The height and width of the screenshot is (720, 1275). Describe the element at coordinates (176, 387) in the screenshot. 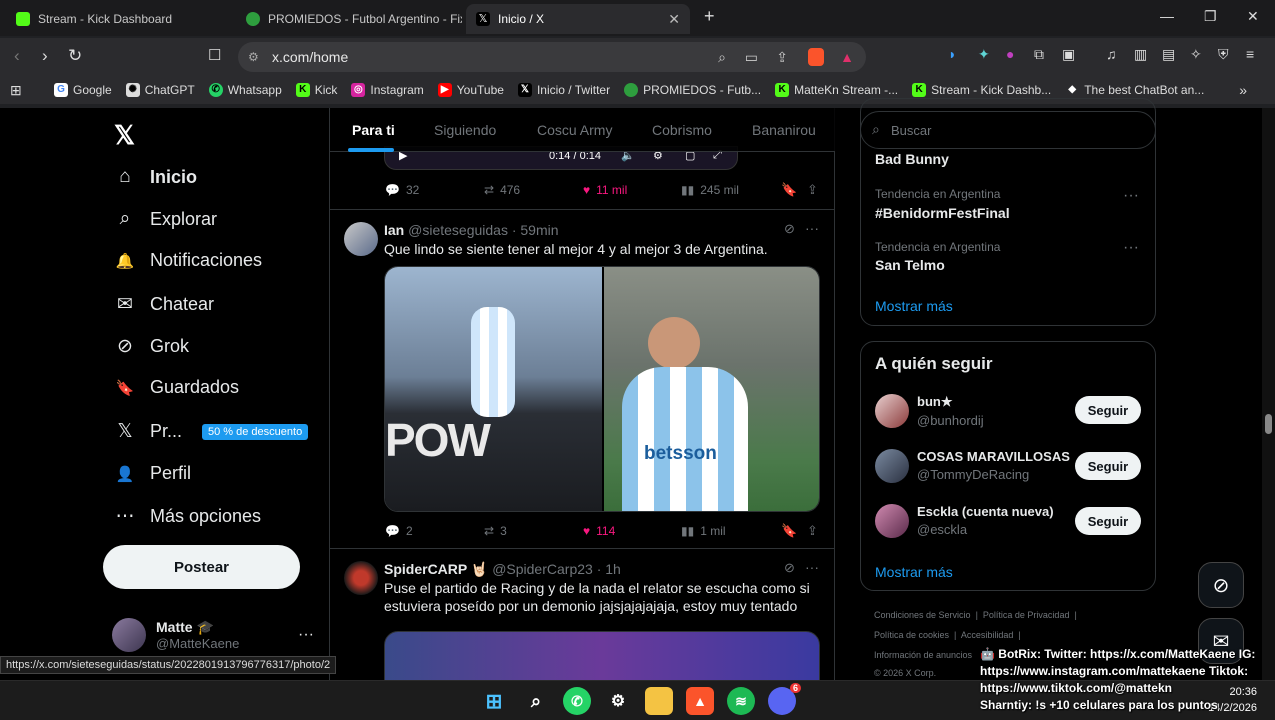

I see `sidebar-item-guardados: 🔖 Guardados` at that location.